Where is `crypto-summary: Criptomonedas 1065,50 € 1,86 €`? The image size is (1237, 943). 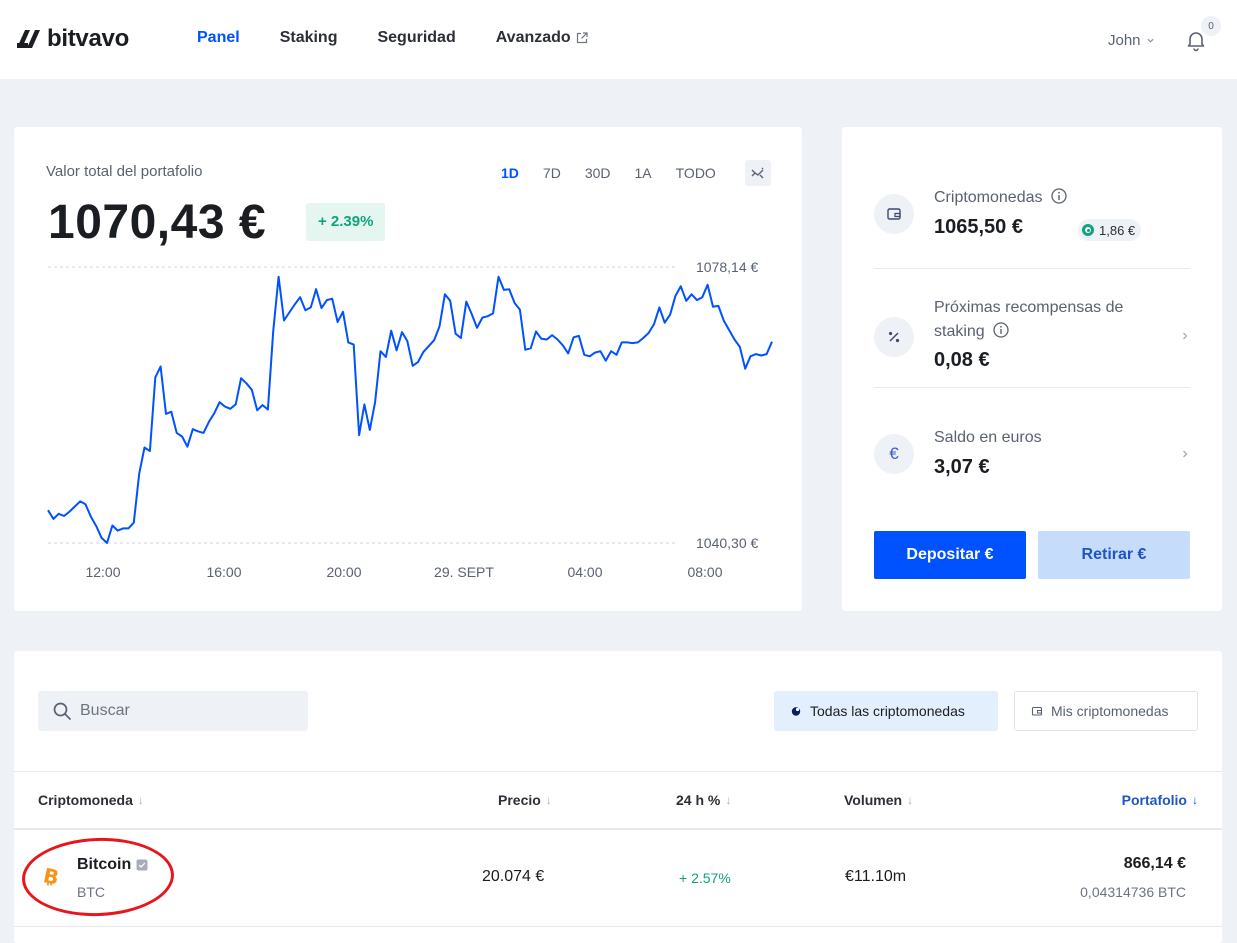
crypto-summary: Criptomonedas 1065,50 € 1,86 € is located at coordinates (1032, 197).